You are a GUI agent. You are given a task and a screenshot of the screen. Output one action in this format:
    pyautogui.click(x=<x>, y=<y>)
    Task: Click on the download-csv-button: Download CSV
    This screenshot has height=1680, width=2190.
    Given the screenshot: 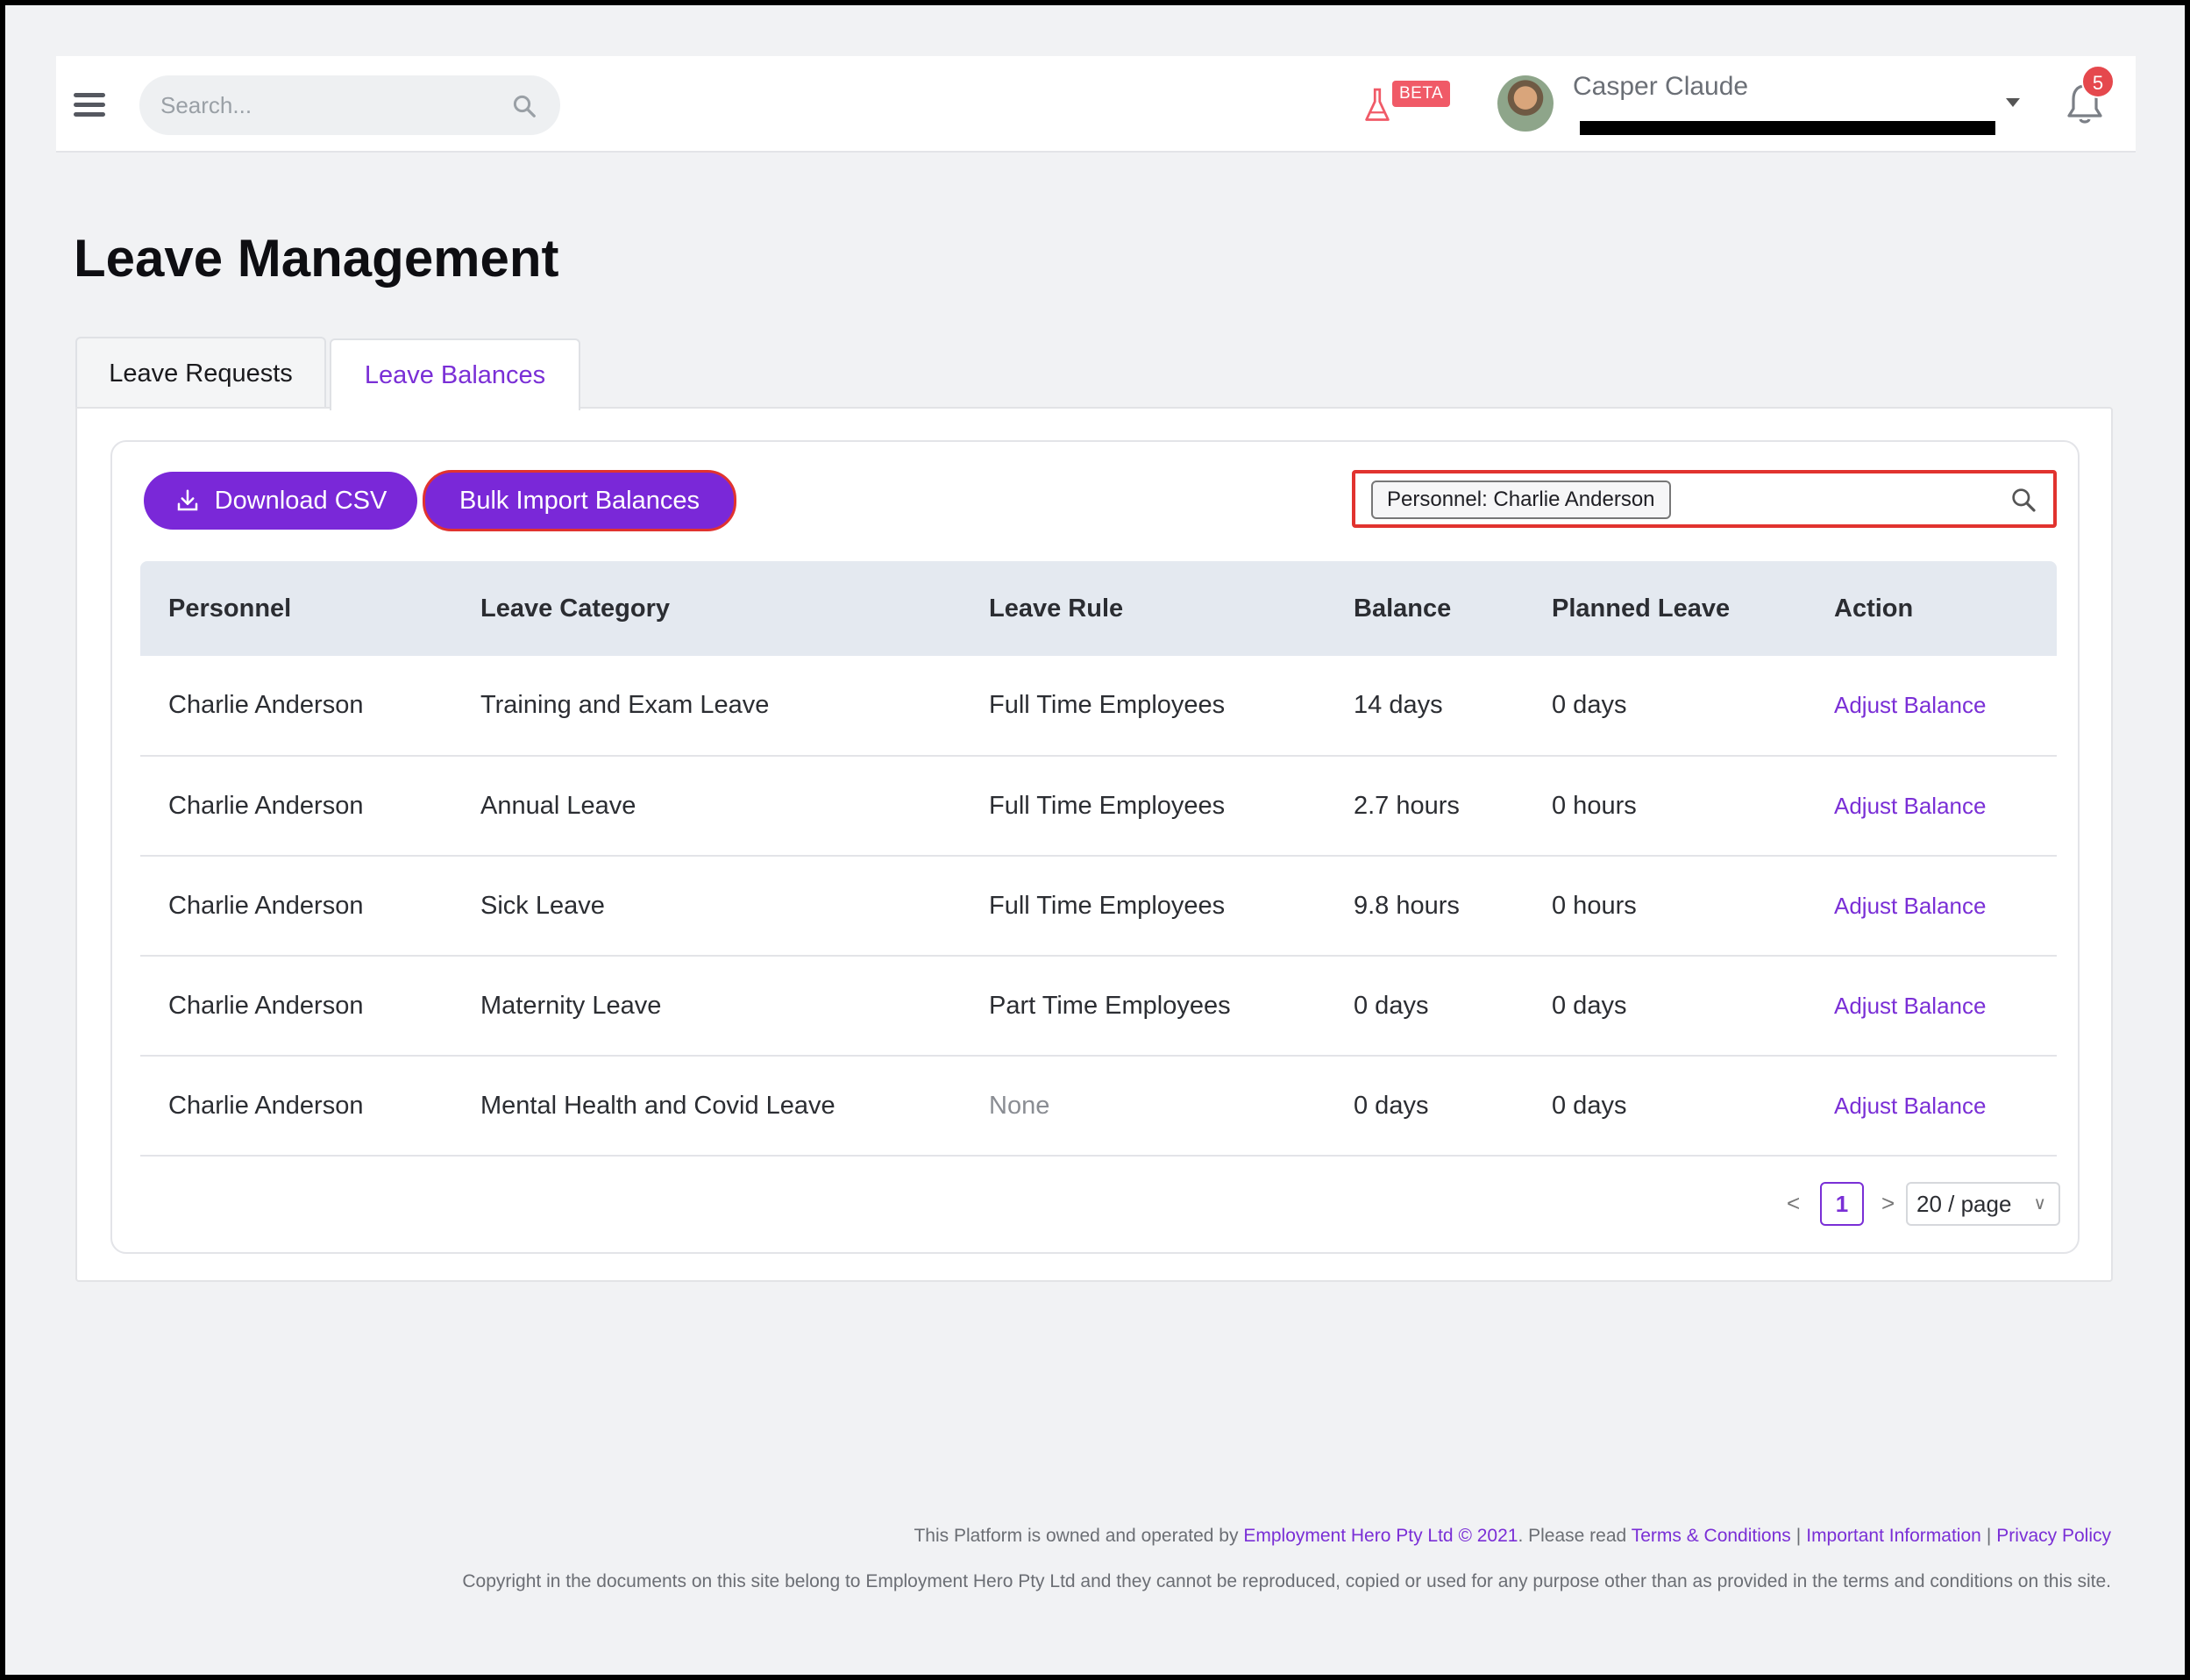 What is the action you would take?
    pyautogui.click(x=280, y=501)
    